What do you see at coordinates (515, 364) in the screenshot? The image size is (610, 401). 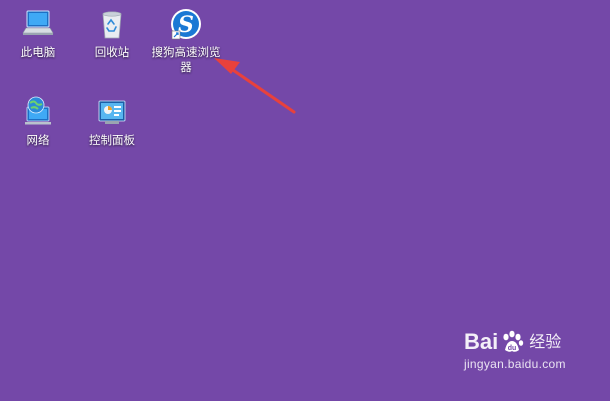 I see `watermark-site: jingyan.baidu.com` at bounding box center [515, 364].